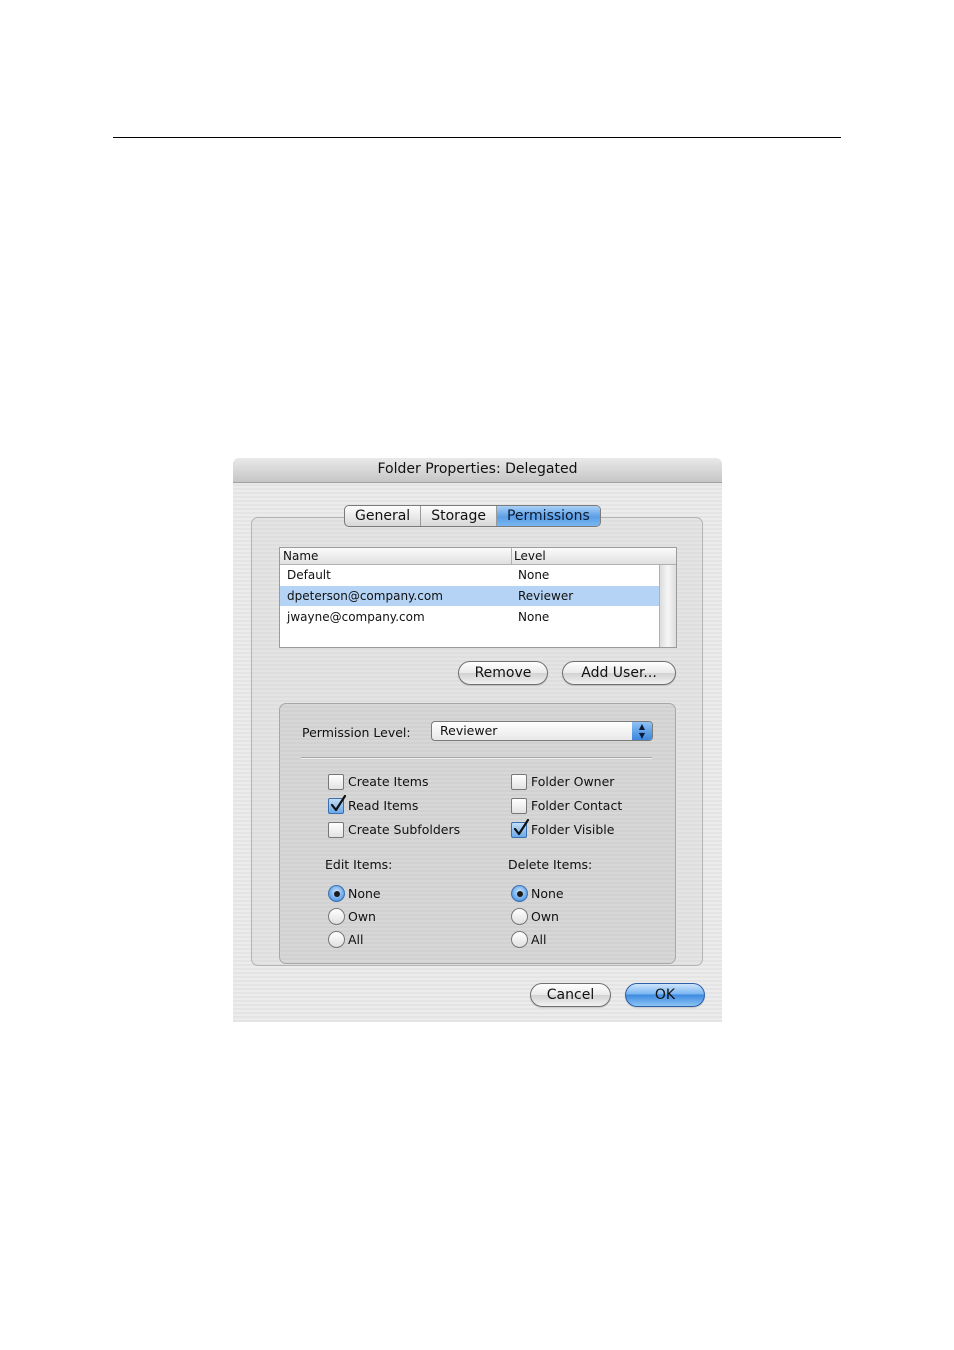 The height and width of the screenshot is (1350, 954). I want to click on create-items-checkbox, so click(336, 782).